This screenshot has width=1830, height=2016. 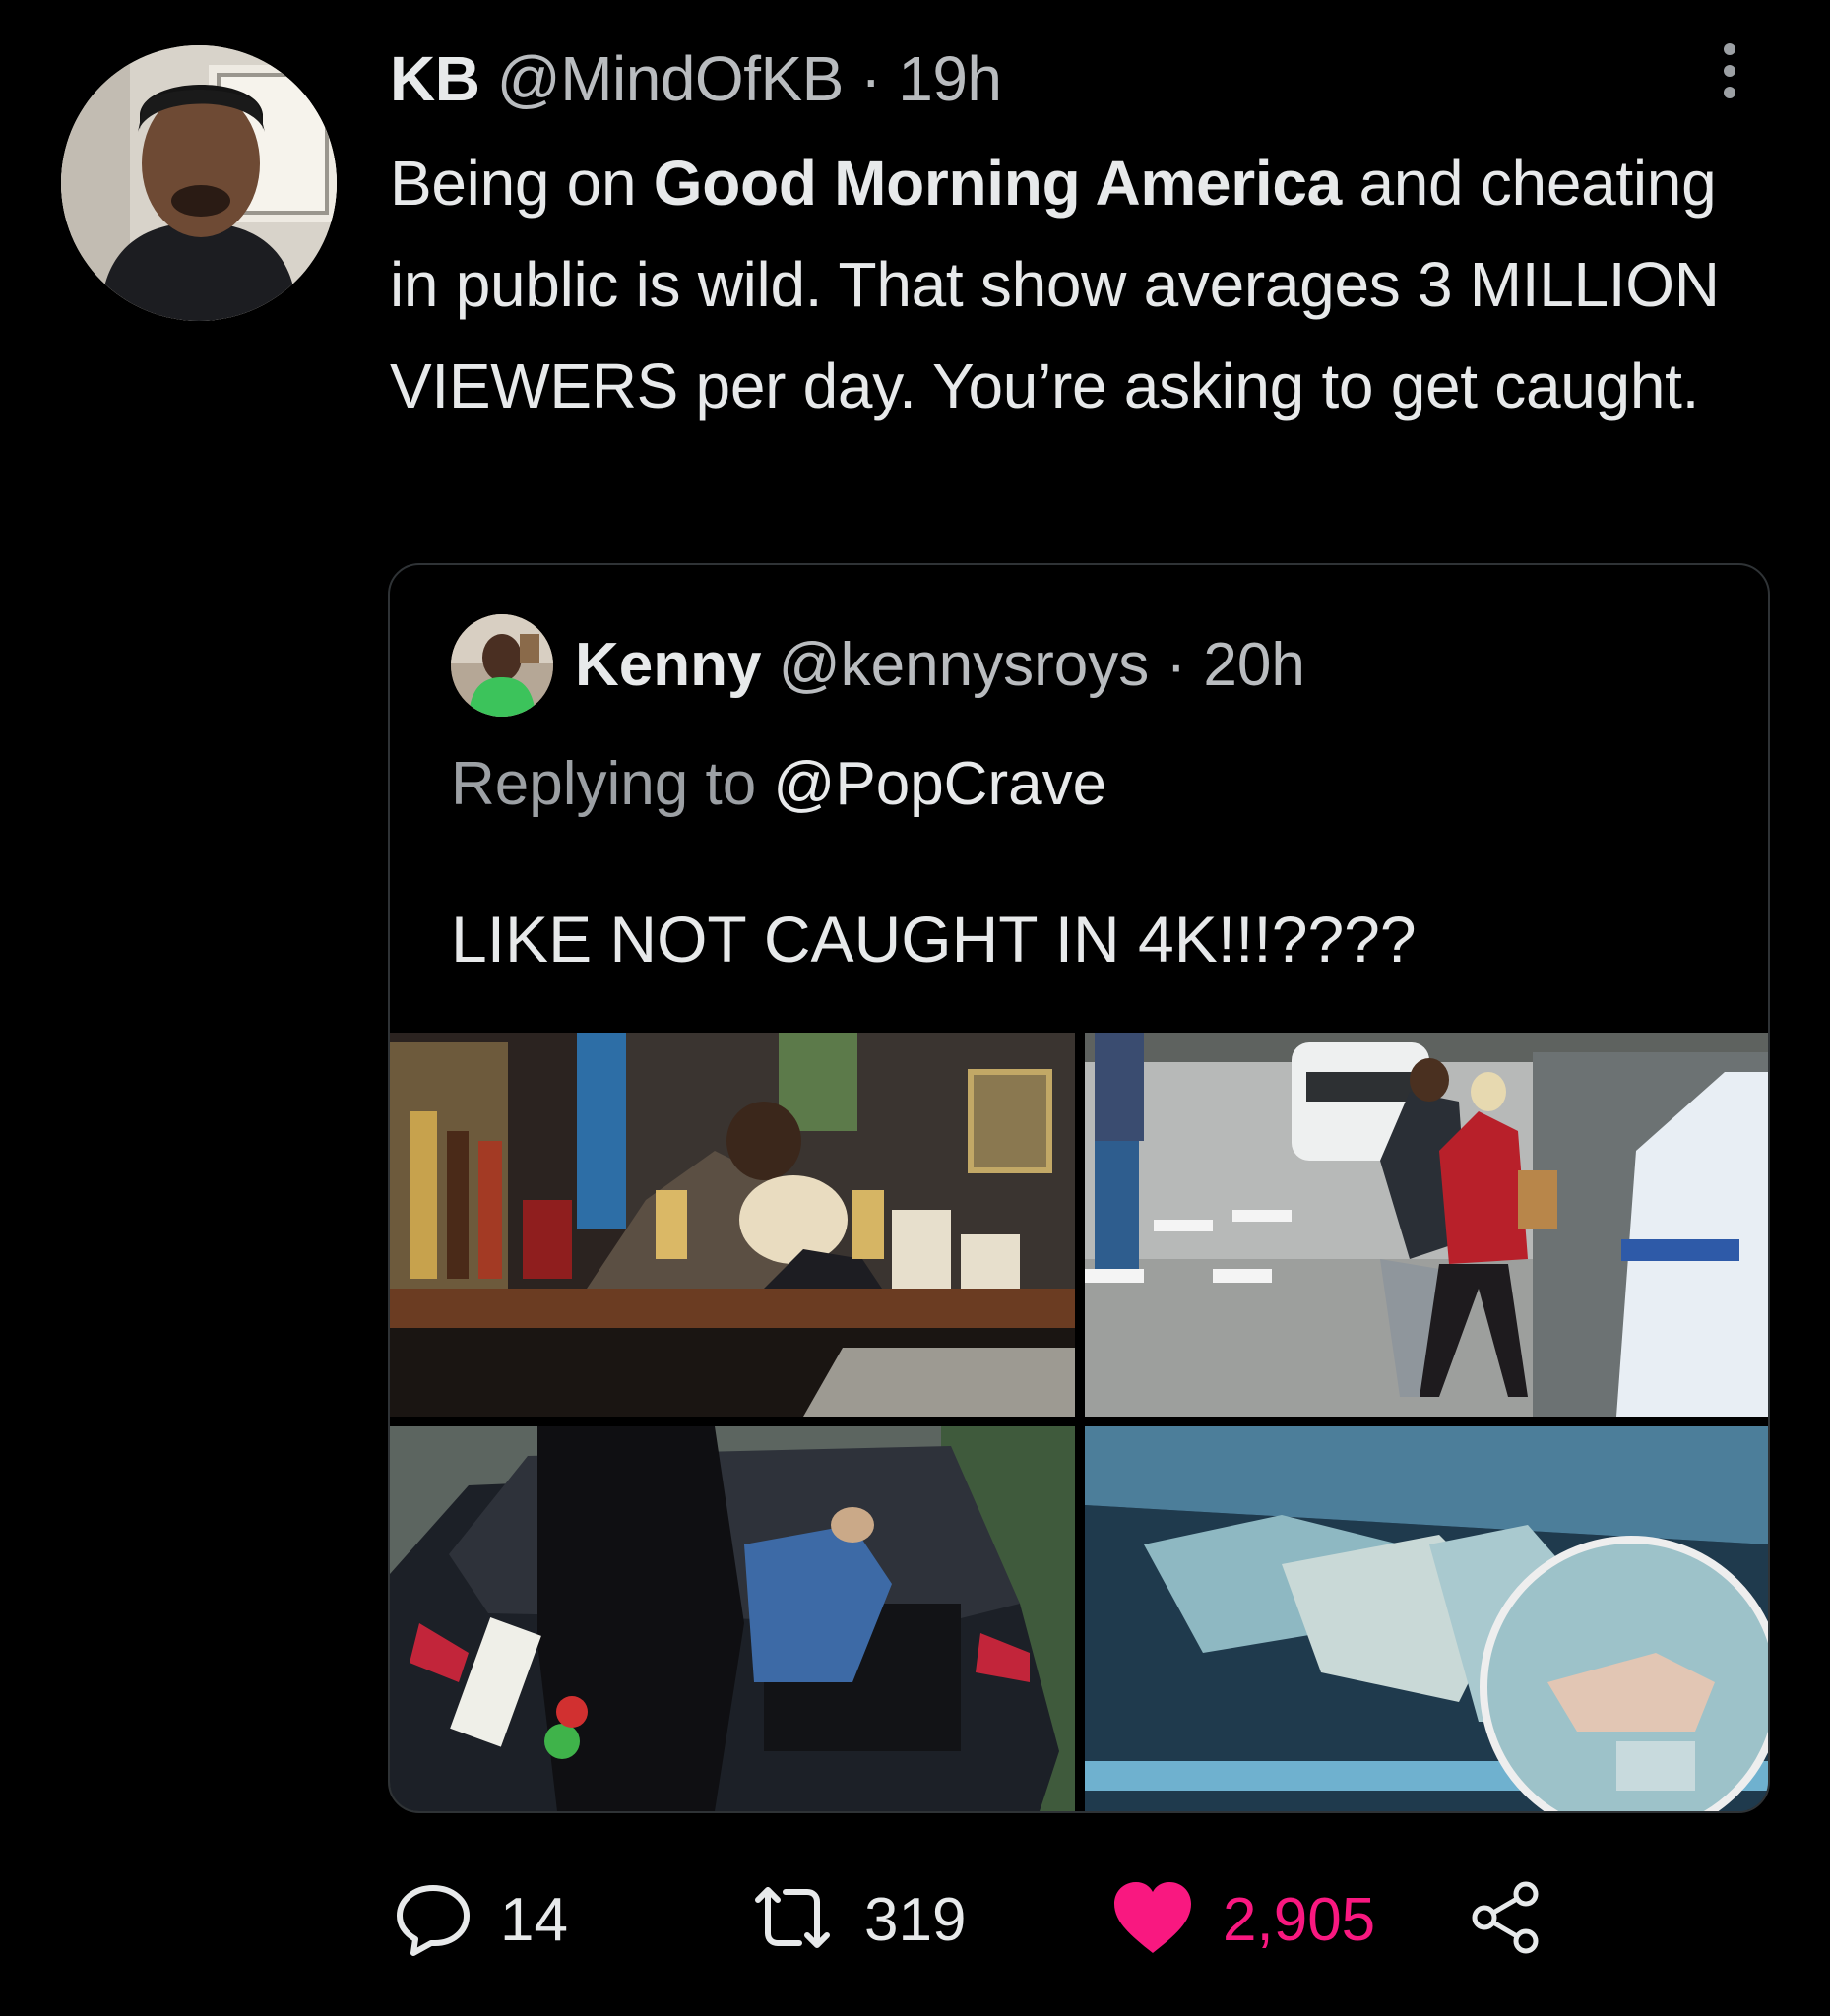 What do you see at coordinates (1729, 73) in the screenshot?
I see `more-icon` at bounding box center [1729, 73].